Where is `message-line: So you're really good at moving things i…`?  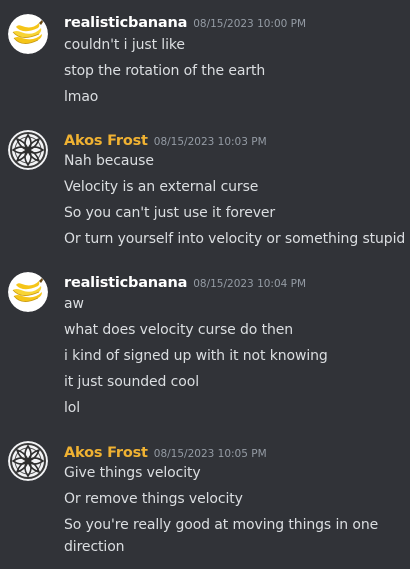 message-line: So you're really good at moving things i… is located at coordinates (221, 536).